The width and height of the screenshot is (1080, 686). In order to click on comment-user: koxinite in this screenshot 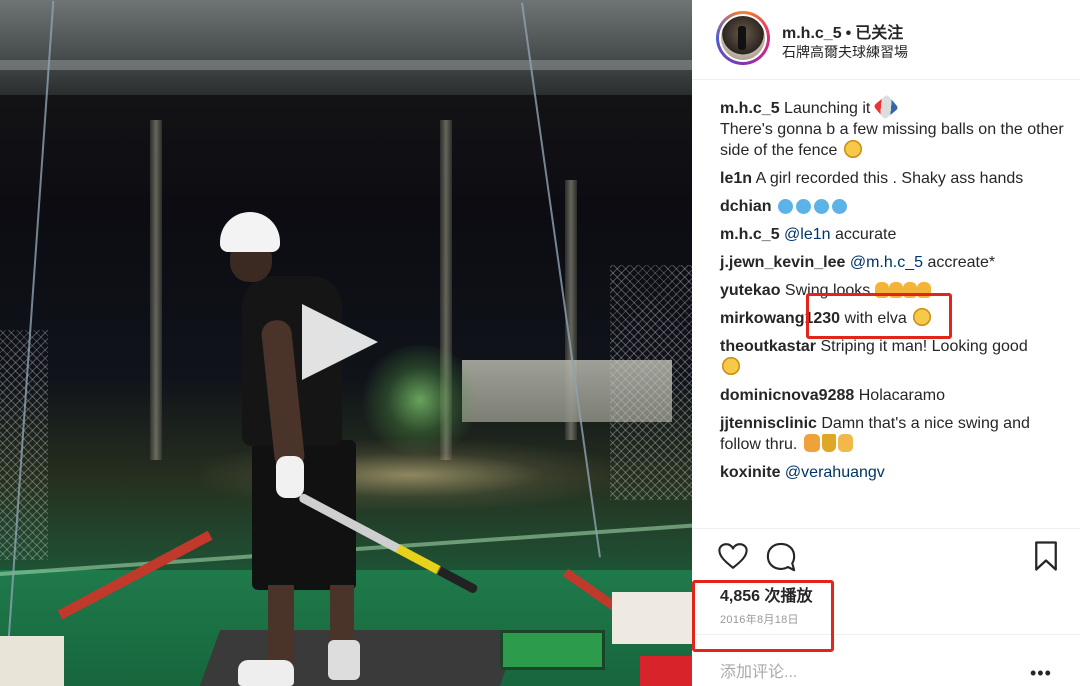, I will do `click(750, 472)`.